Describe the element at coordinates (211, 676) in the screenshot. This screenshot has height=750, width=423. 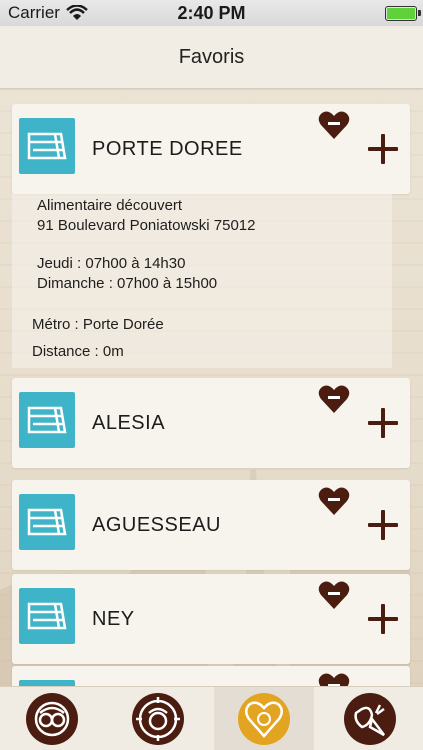
I see `list-item` at that location.